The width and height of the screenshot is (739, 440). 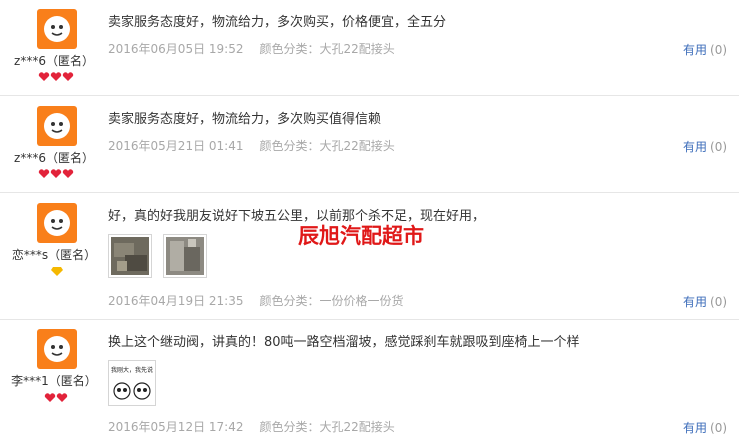 What do you see at coordinates (361, 235) in the screenshot?
I see `store-watermark: 辰旭汽配超市` at bounding box center [361, 235].